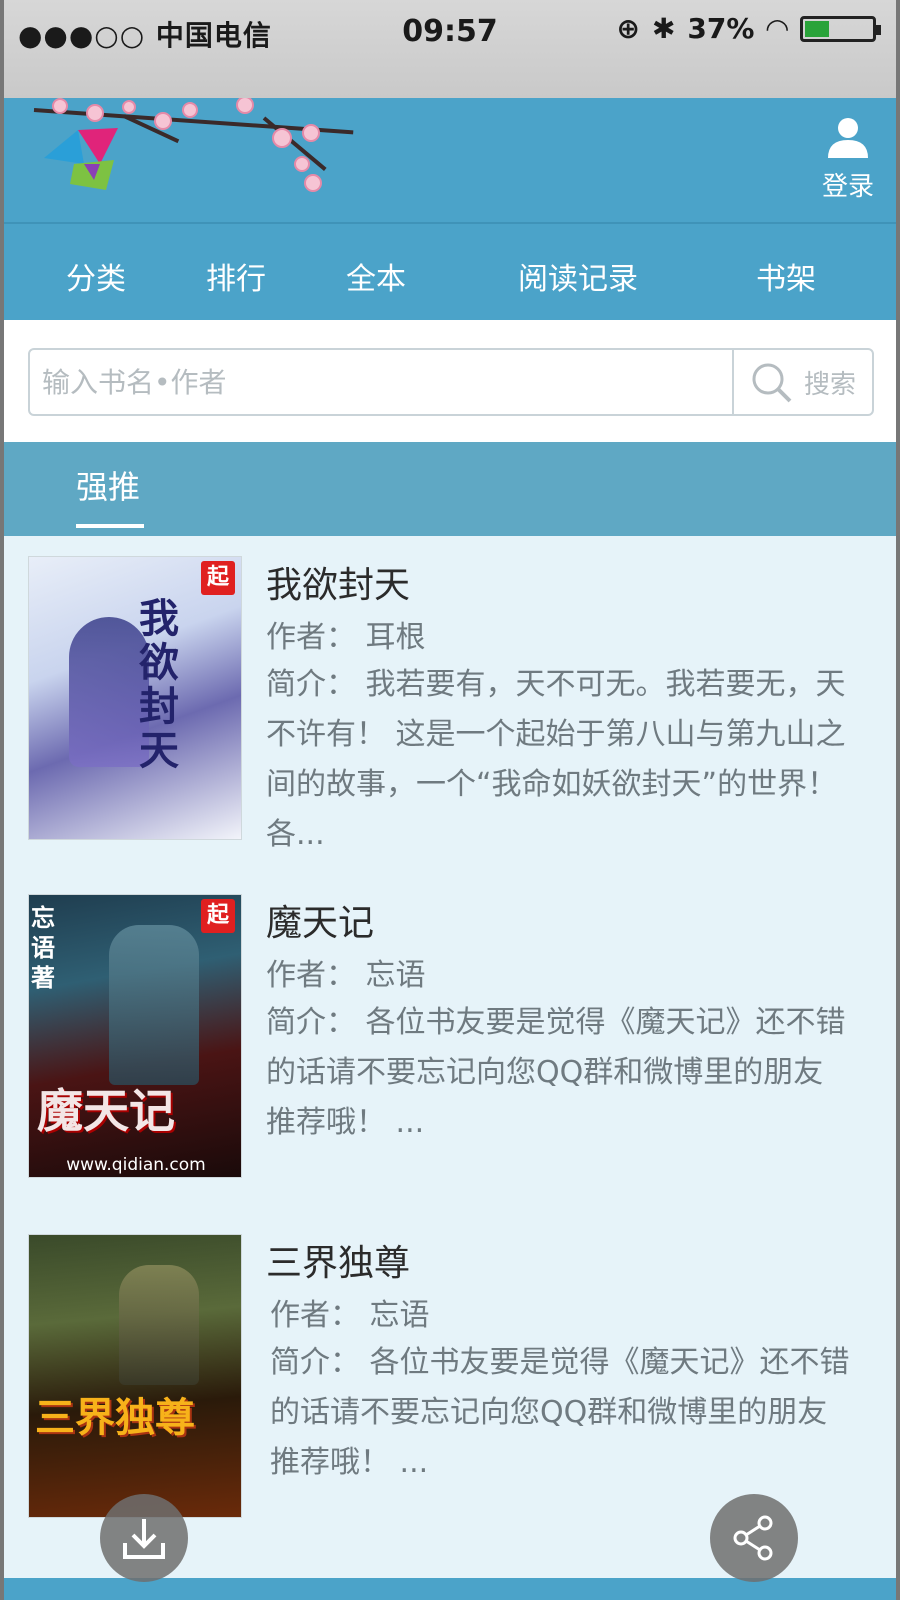 The height and width of the screenshot is (1600, 900). I want to click on book-cover: 忘语著 魔天记 www.qidian.com 起, so click(135, 1036).